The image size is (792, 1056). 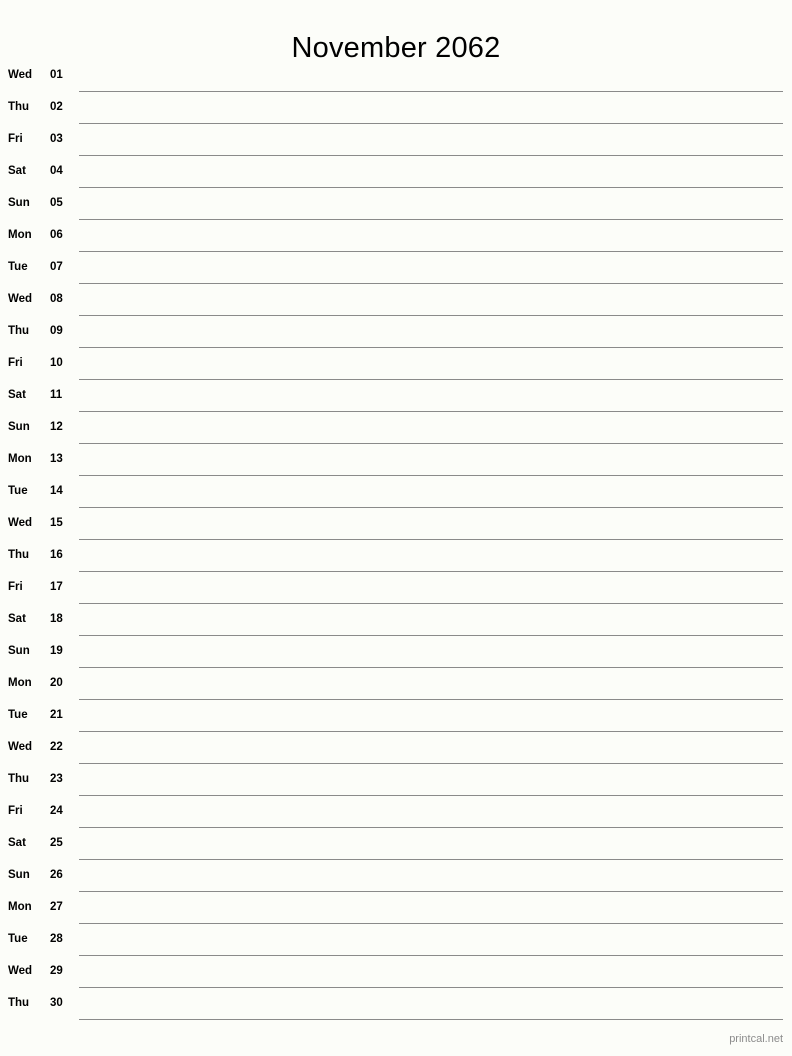 What do you see at coordinates (756, 1039) in the screenshot?
I see `footer-credit: printcal.net` at bounding box center [756, 1039].